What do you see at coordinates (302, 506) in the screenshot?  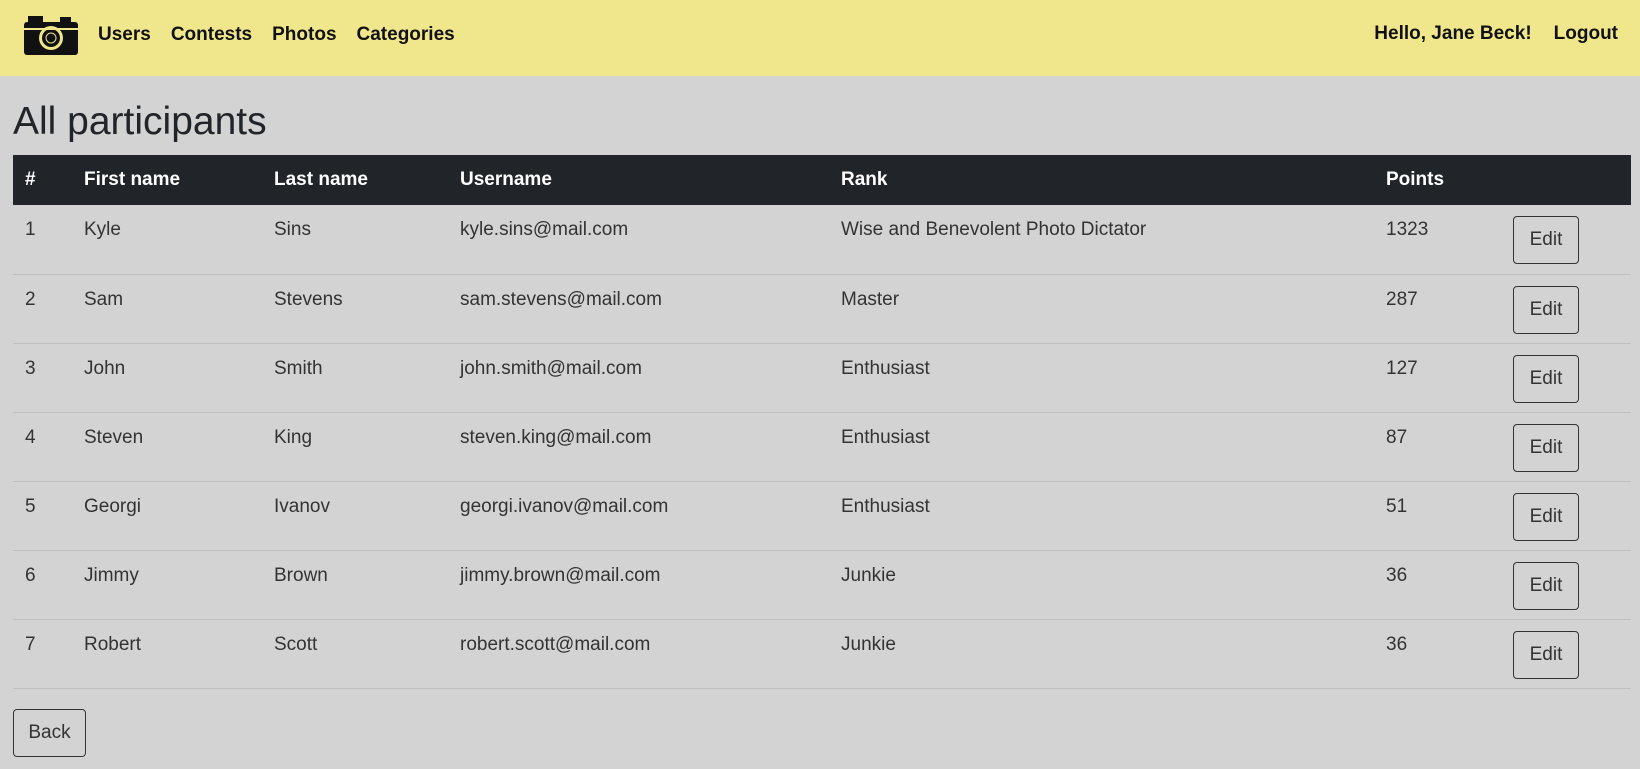 I see `cell-last-name: Ivanov` at bounding box center [302, 506].